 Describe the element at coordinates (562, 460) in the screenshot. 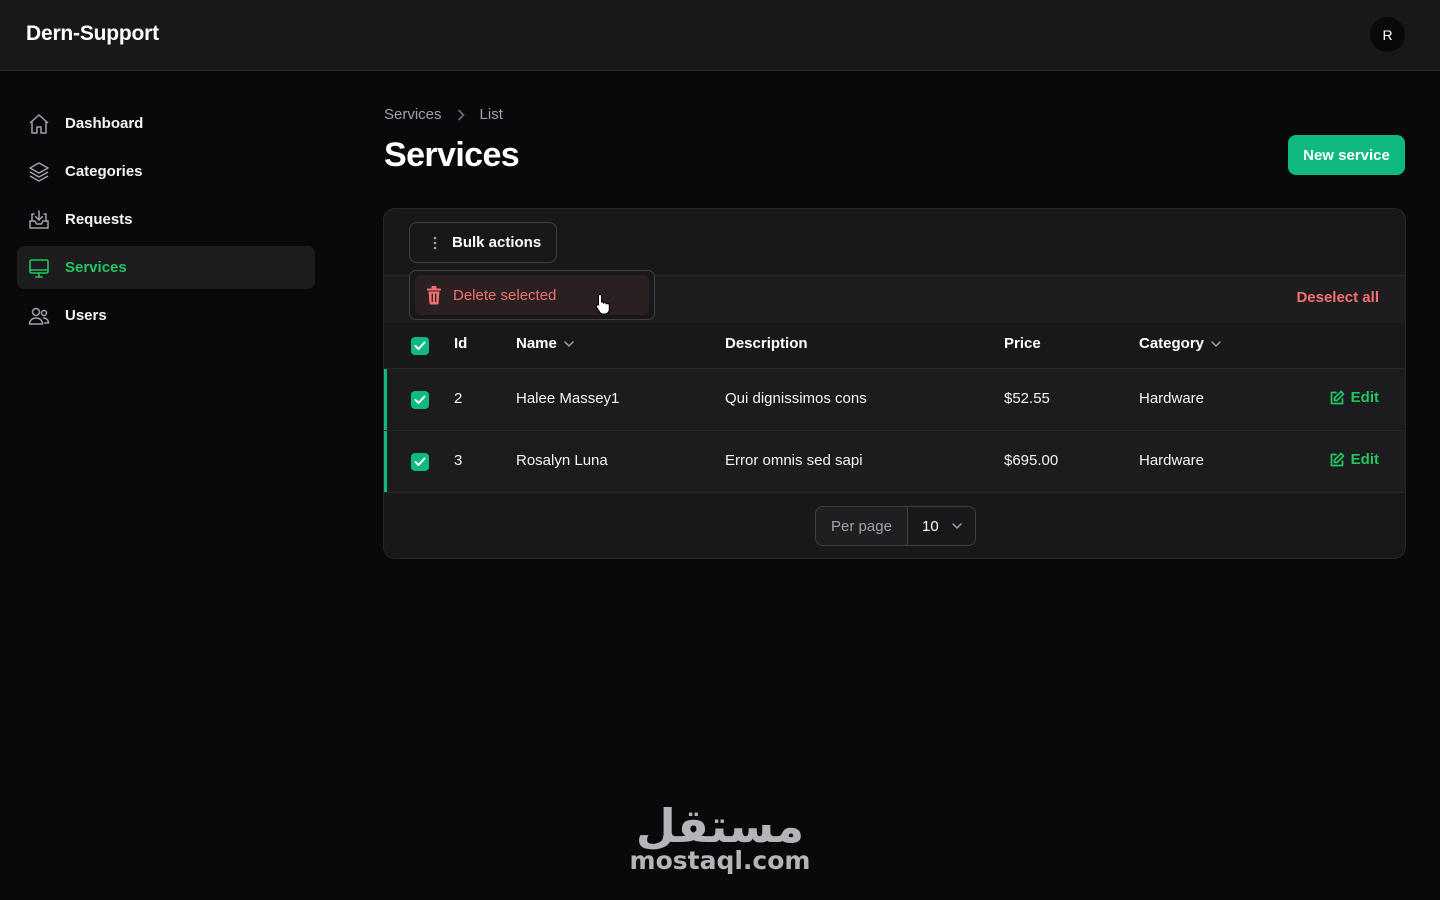

I see `cell-name: Rosalyn Luna` at that location.